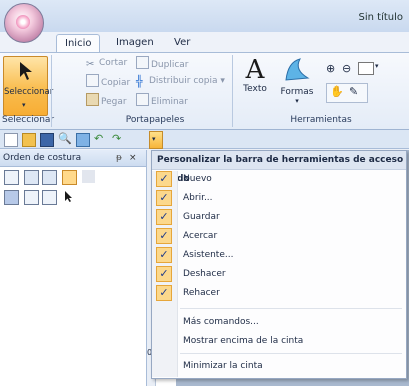 This screenshot has width=409, height=386. I want to click on texto-label: Texto, so click(255, 89).